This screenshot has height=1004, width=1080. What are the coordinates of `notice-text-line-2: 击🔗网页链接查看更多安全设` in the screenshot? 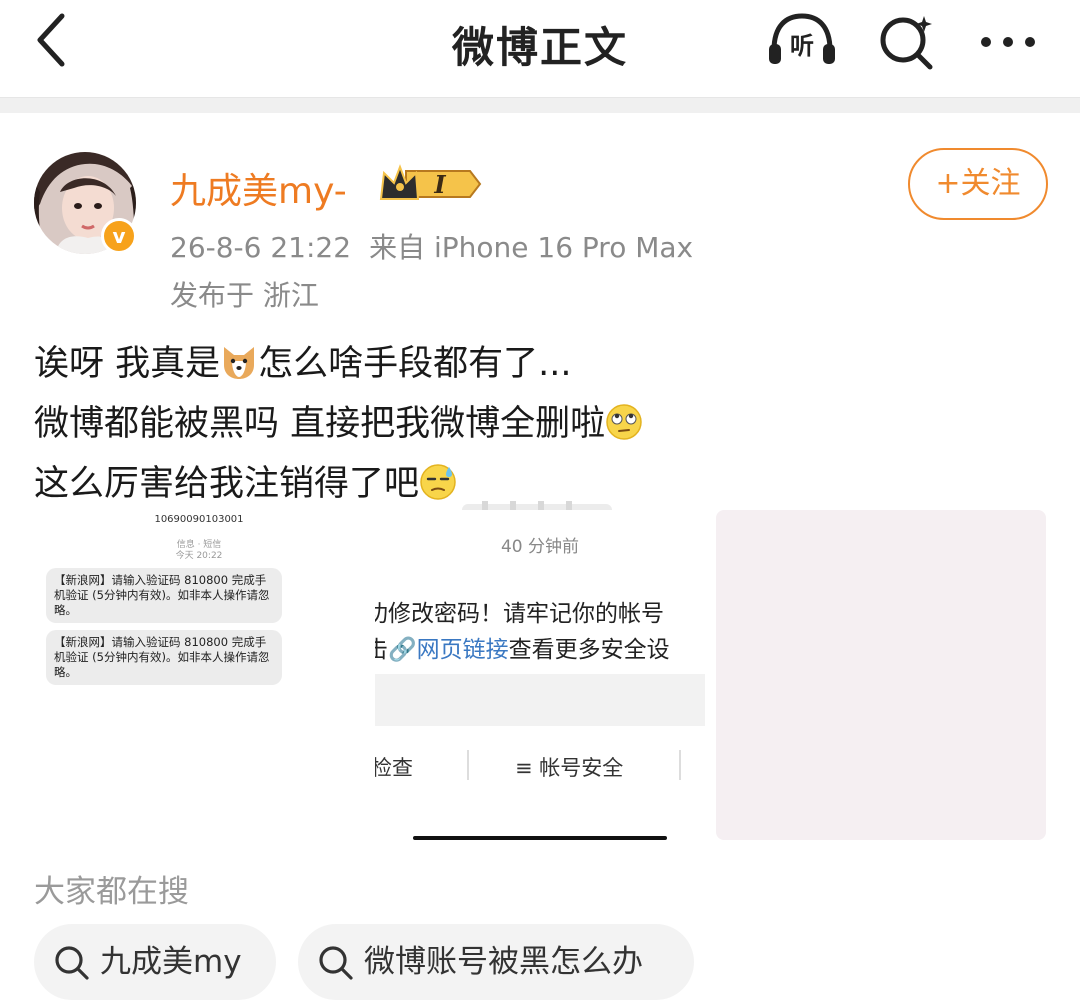 It's located at (522, 650).